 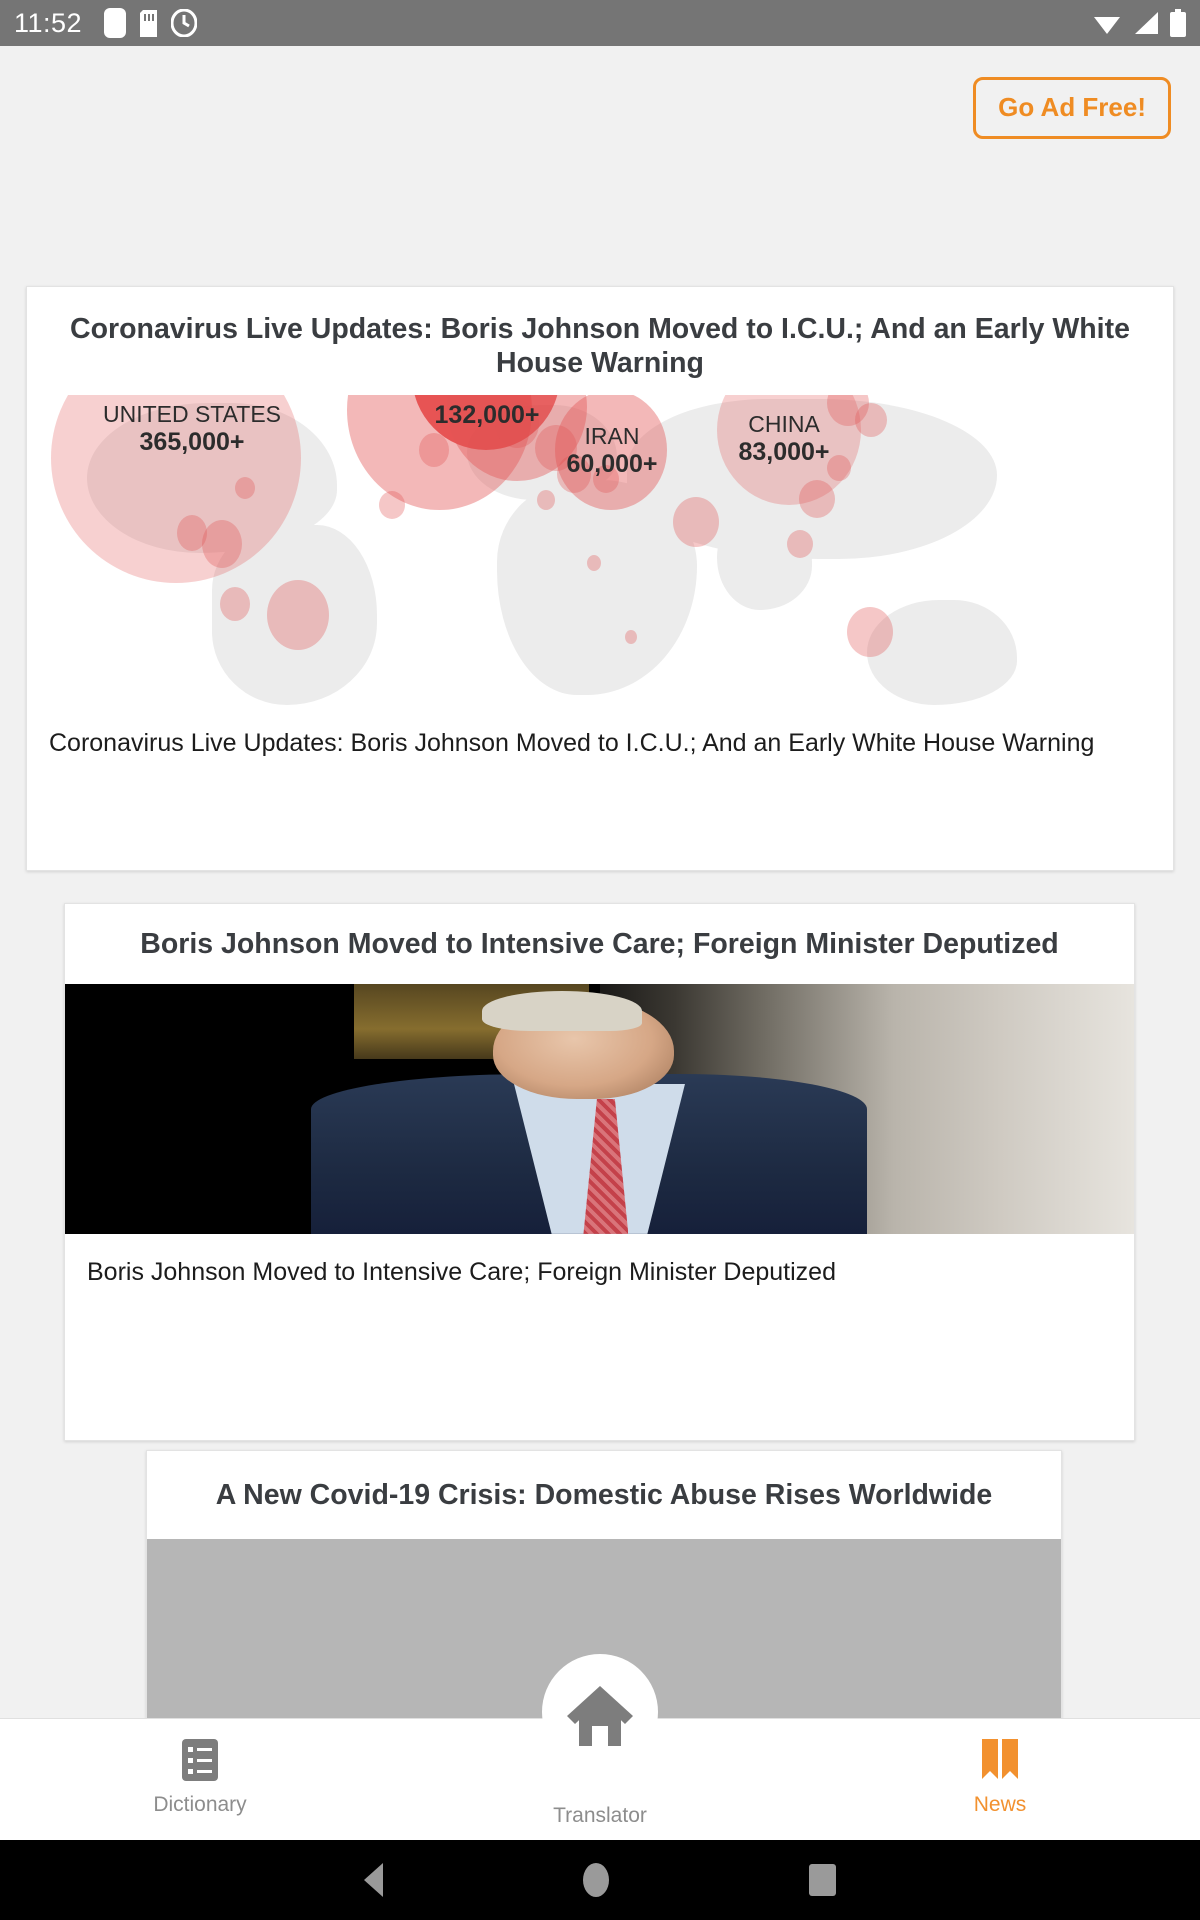 What do you see at coordinates (594, 562) in the screenshot?
I see `map-bubble-africa2` at bounding box center [594, 562].